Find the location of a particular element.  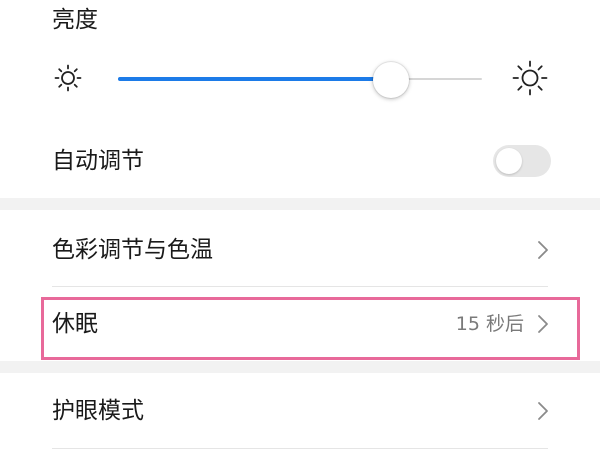

color-temperature-label: 色彩调节与色温 is located at coordinates (132, 250).